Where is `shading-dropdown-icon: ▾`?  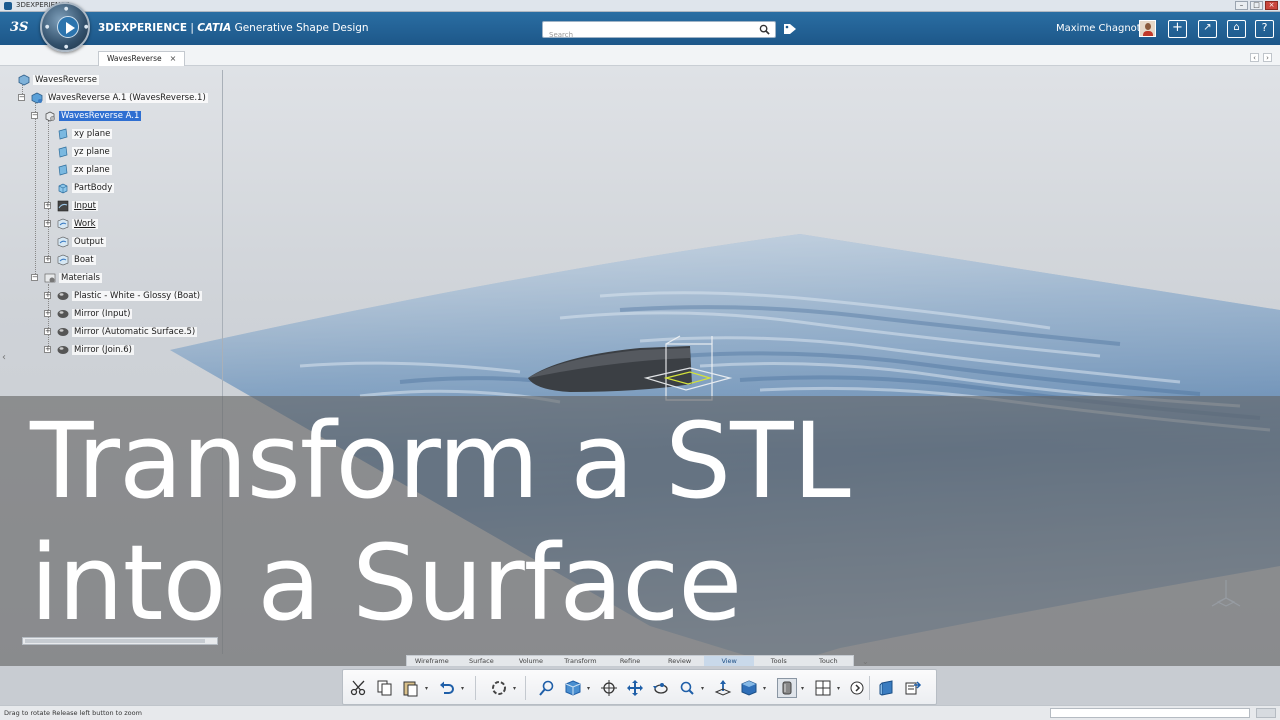 shading-dropdown-icon: ▾ is located at coordinates (764, 688).